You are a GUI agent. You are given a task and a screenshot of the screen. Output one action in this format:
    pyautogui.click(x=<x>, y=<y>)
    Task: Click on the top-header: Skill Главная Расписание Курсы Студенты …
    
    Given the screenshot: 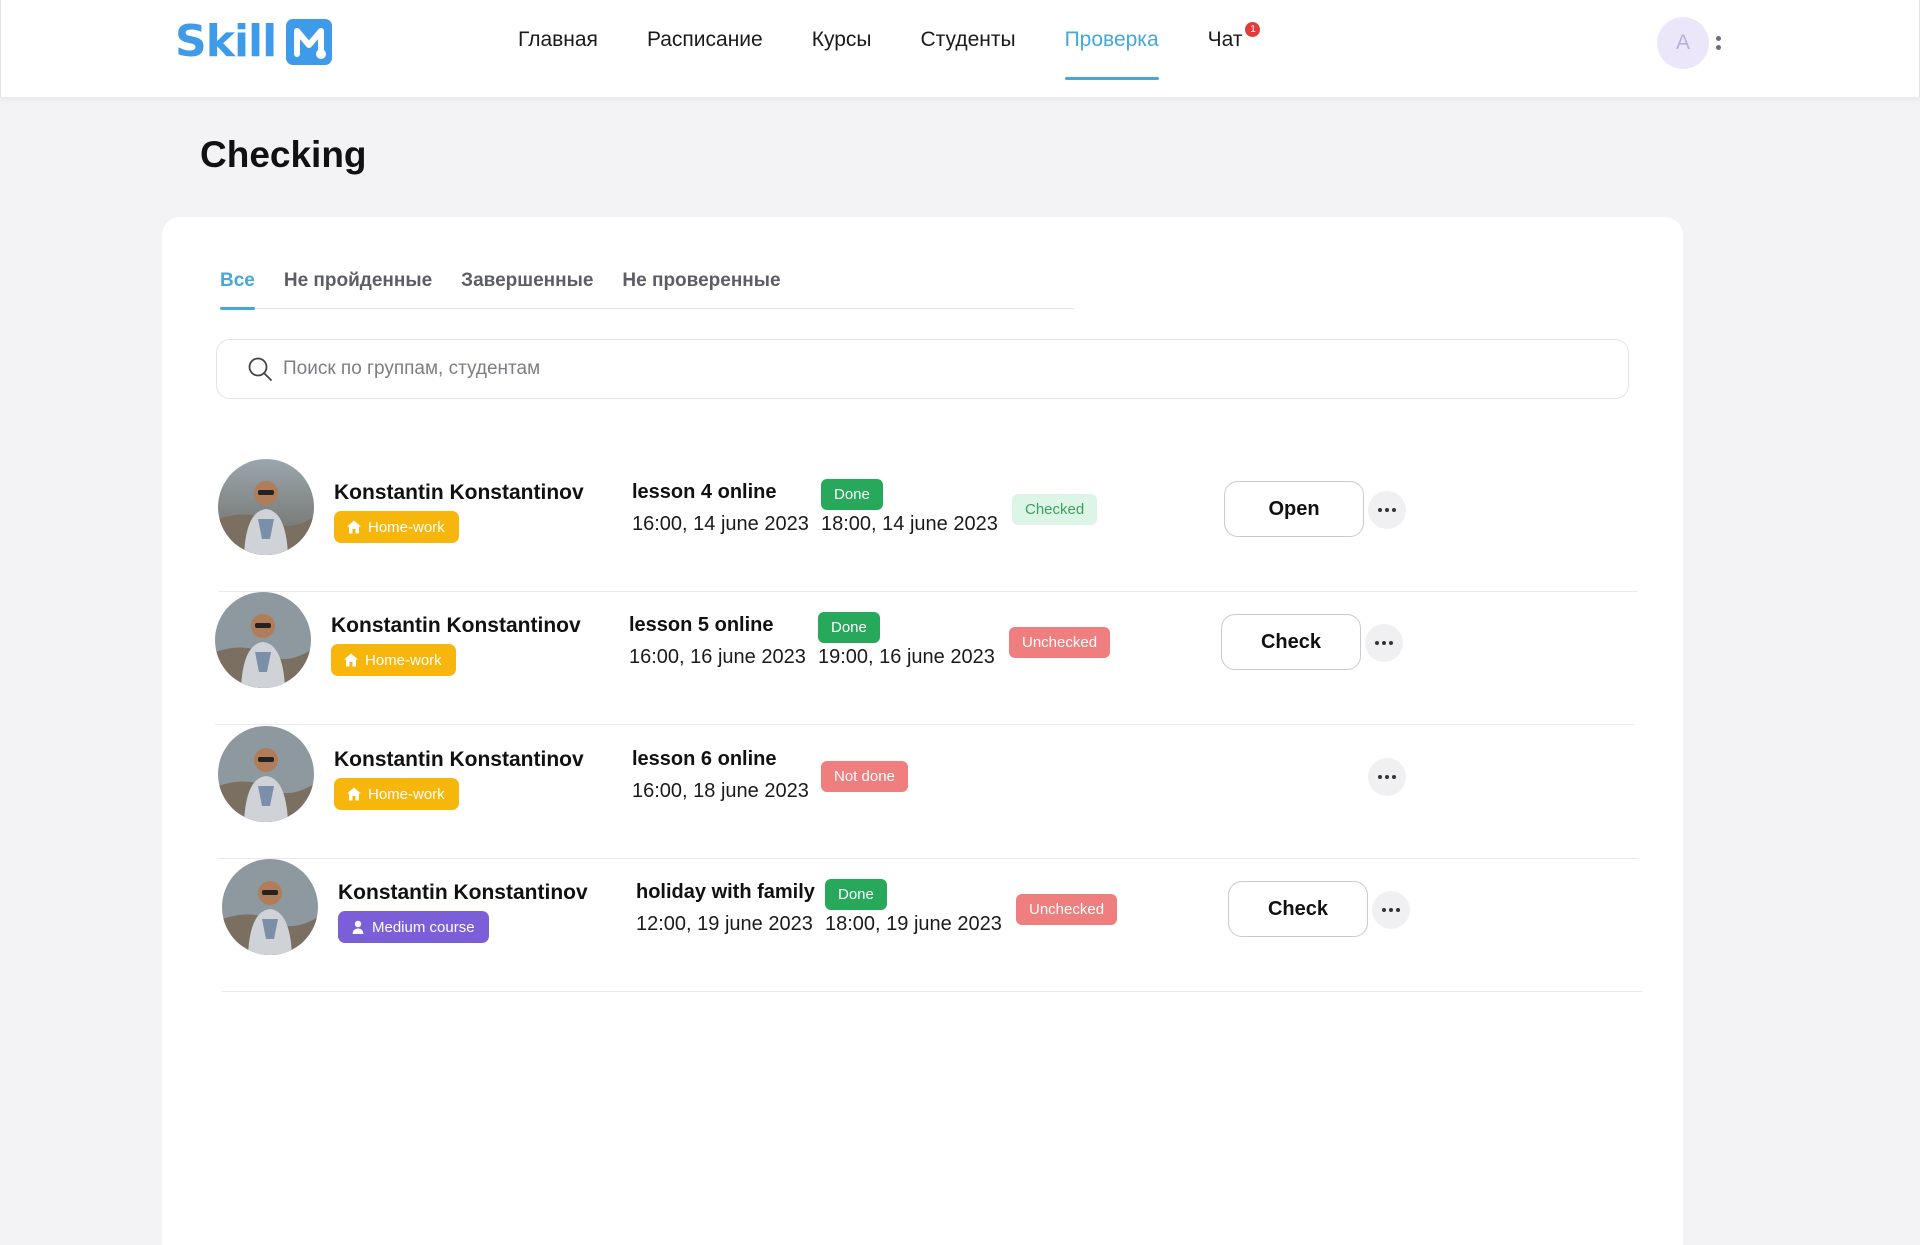 What is the action you would take?
    pyautogui.click(x=960, y=48)
    